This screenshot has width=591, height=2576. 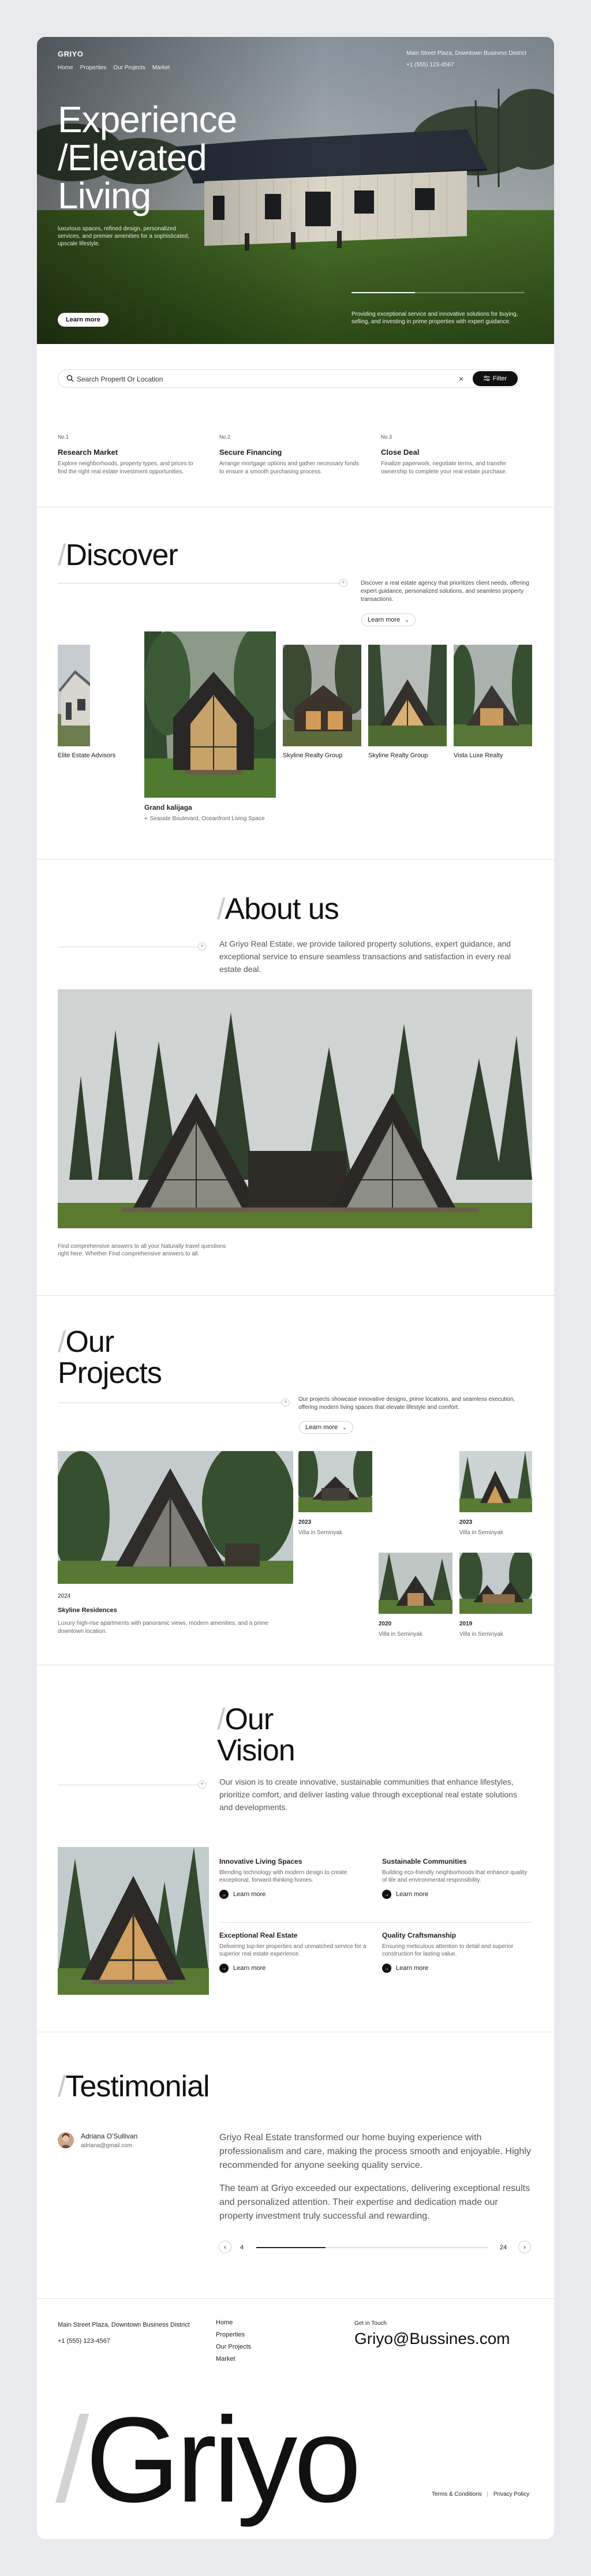 I want to click on clear-icon: ×, so click(x=461, y=378).